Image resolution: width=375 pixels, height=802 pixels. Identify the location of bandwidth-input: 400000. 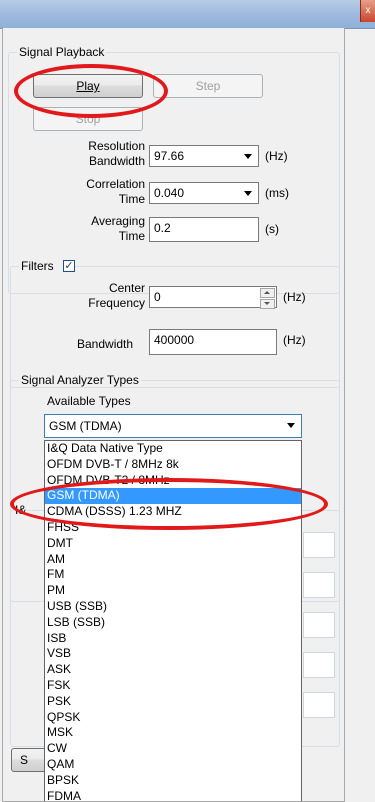
(213, 342).